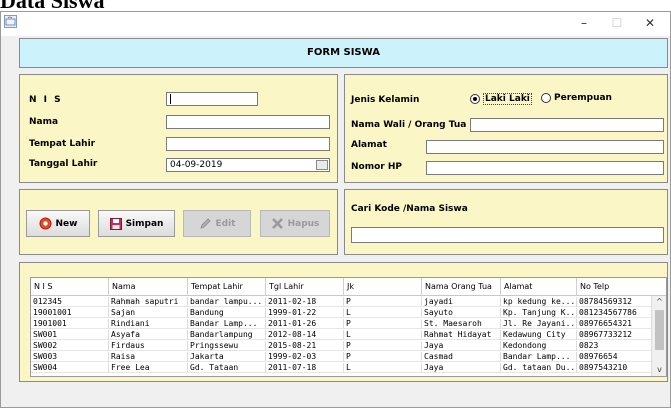 This screenshot has height=408, width=671. I want to click on nama-wali-label: Nama Wali / Orang Tua, so click(409, 125).